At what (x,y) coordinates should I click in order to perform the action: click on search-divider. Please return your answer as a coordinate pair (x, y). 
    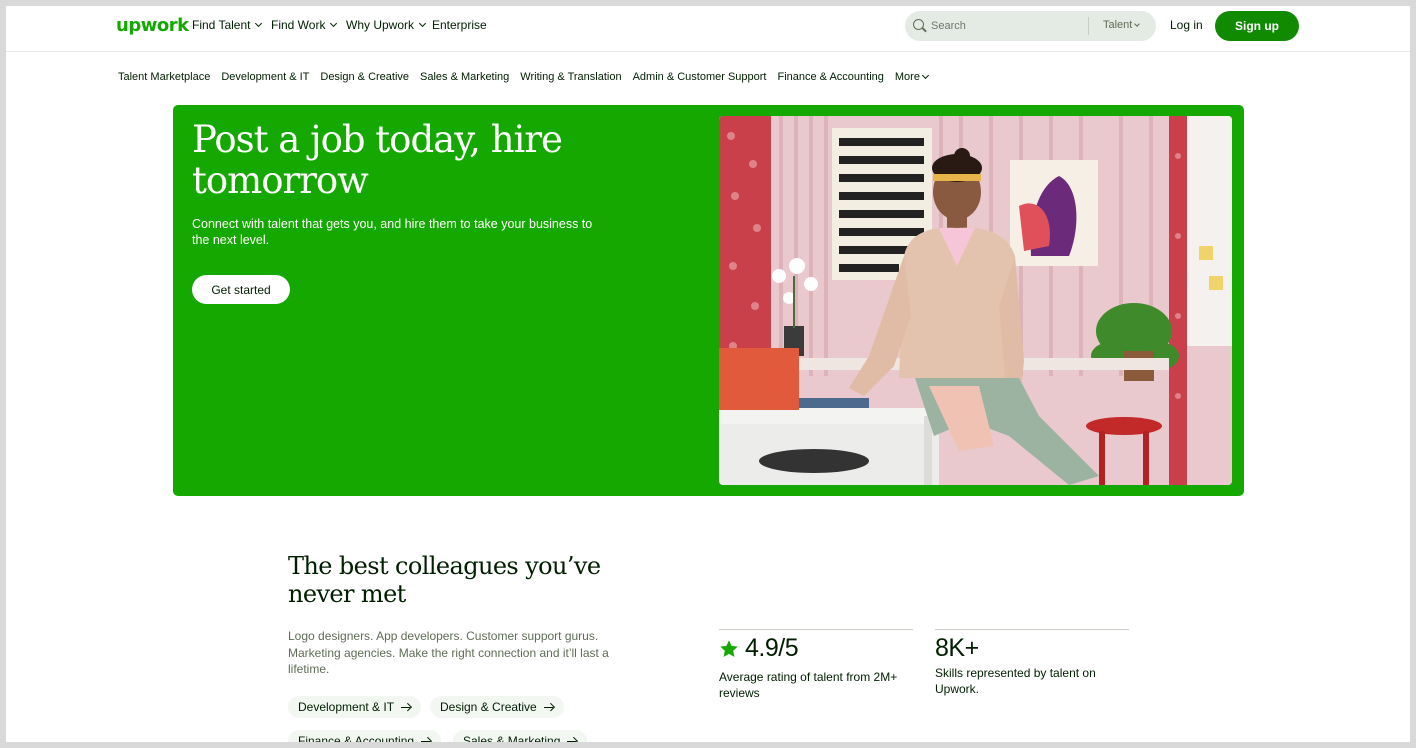
    Looking at the image, I should click on (1088, 26).